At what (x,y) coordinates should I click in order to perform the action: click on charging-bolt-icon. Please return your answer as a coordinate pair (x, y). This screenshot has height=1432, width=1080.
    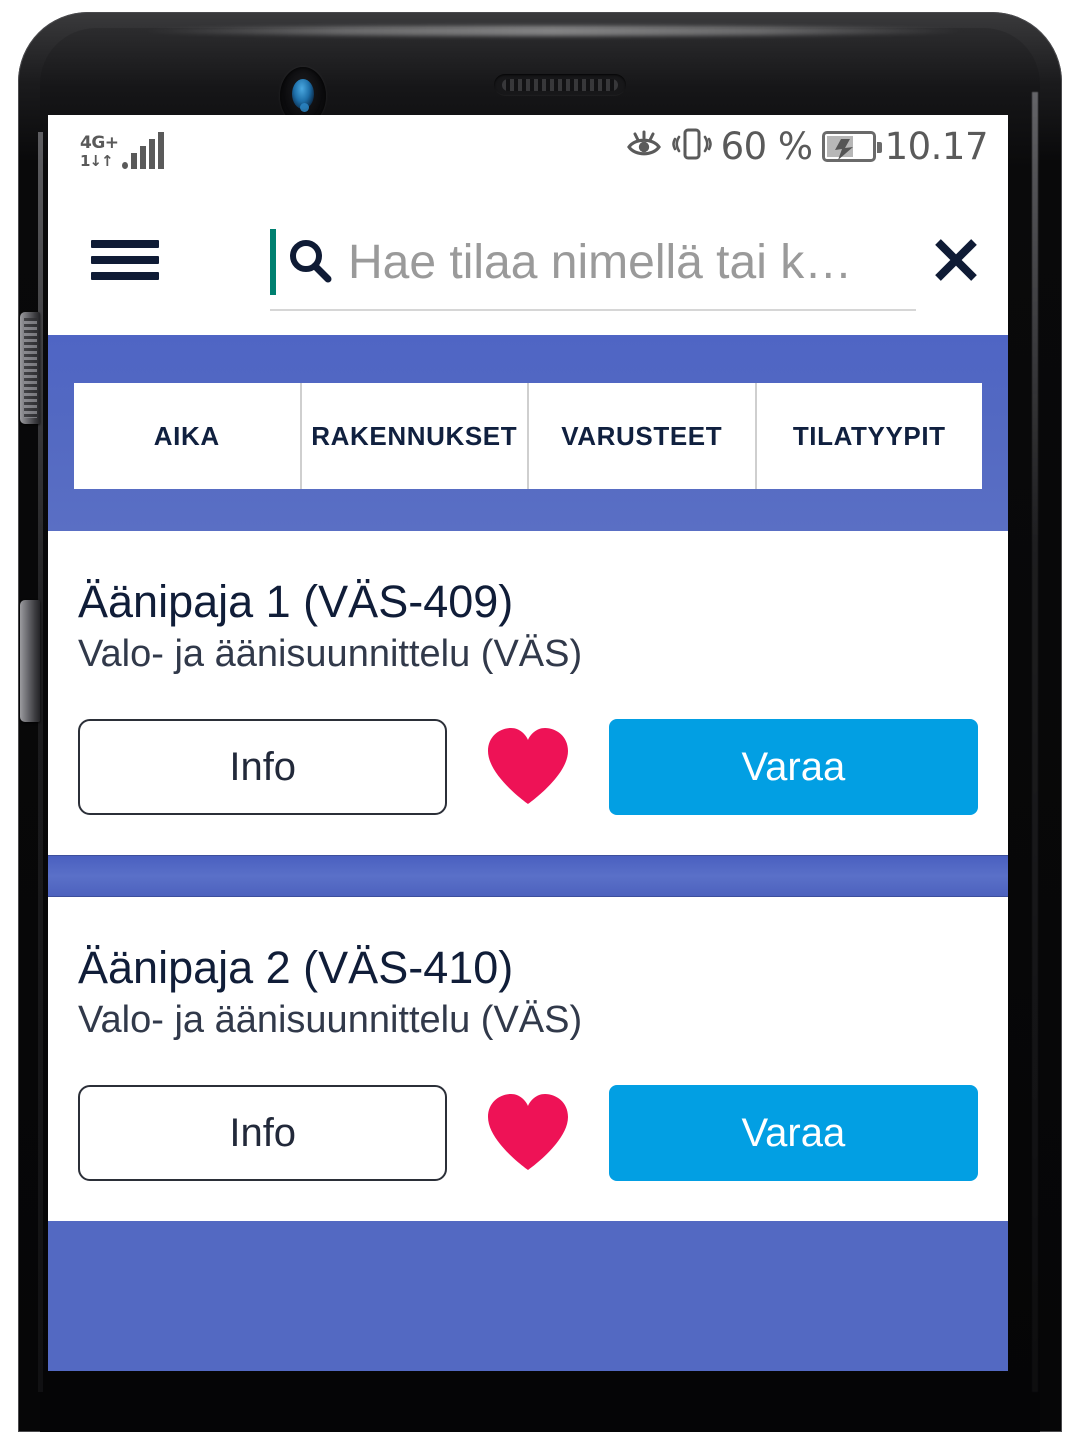
    Looking at the image, I should click on (849, 152).